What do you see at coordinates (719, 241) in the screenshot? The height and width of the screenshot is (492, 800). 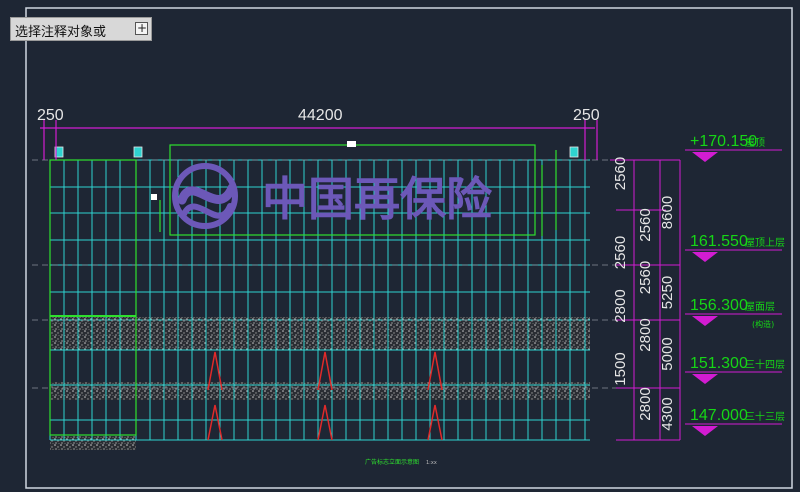 I see `level-elevation: 161.550` at bounding box center [719, 241].